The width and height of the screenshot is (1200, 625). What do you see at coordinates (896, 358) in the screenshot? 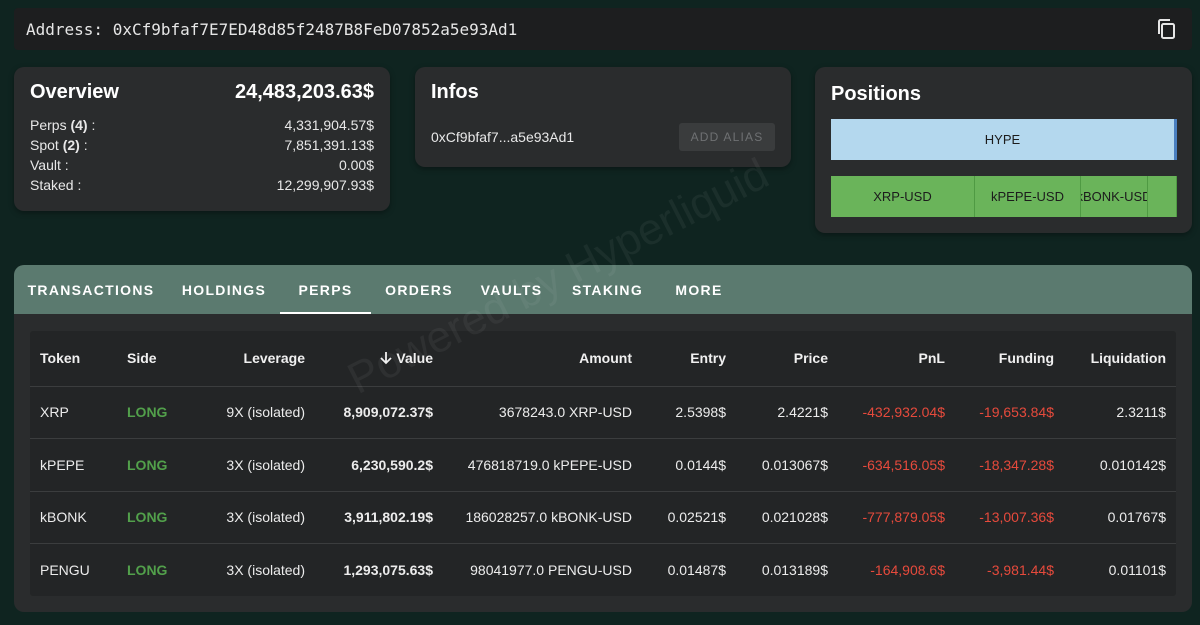
I see `col-header-pnl: PnL` at bounding box center [896, 358].